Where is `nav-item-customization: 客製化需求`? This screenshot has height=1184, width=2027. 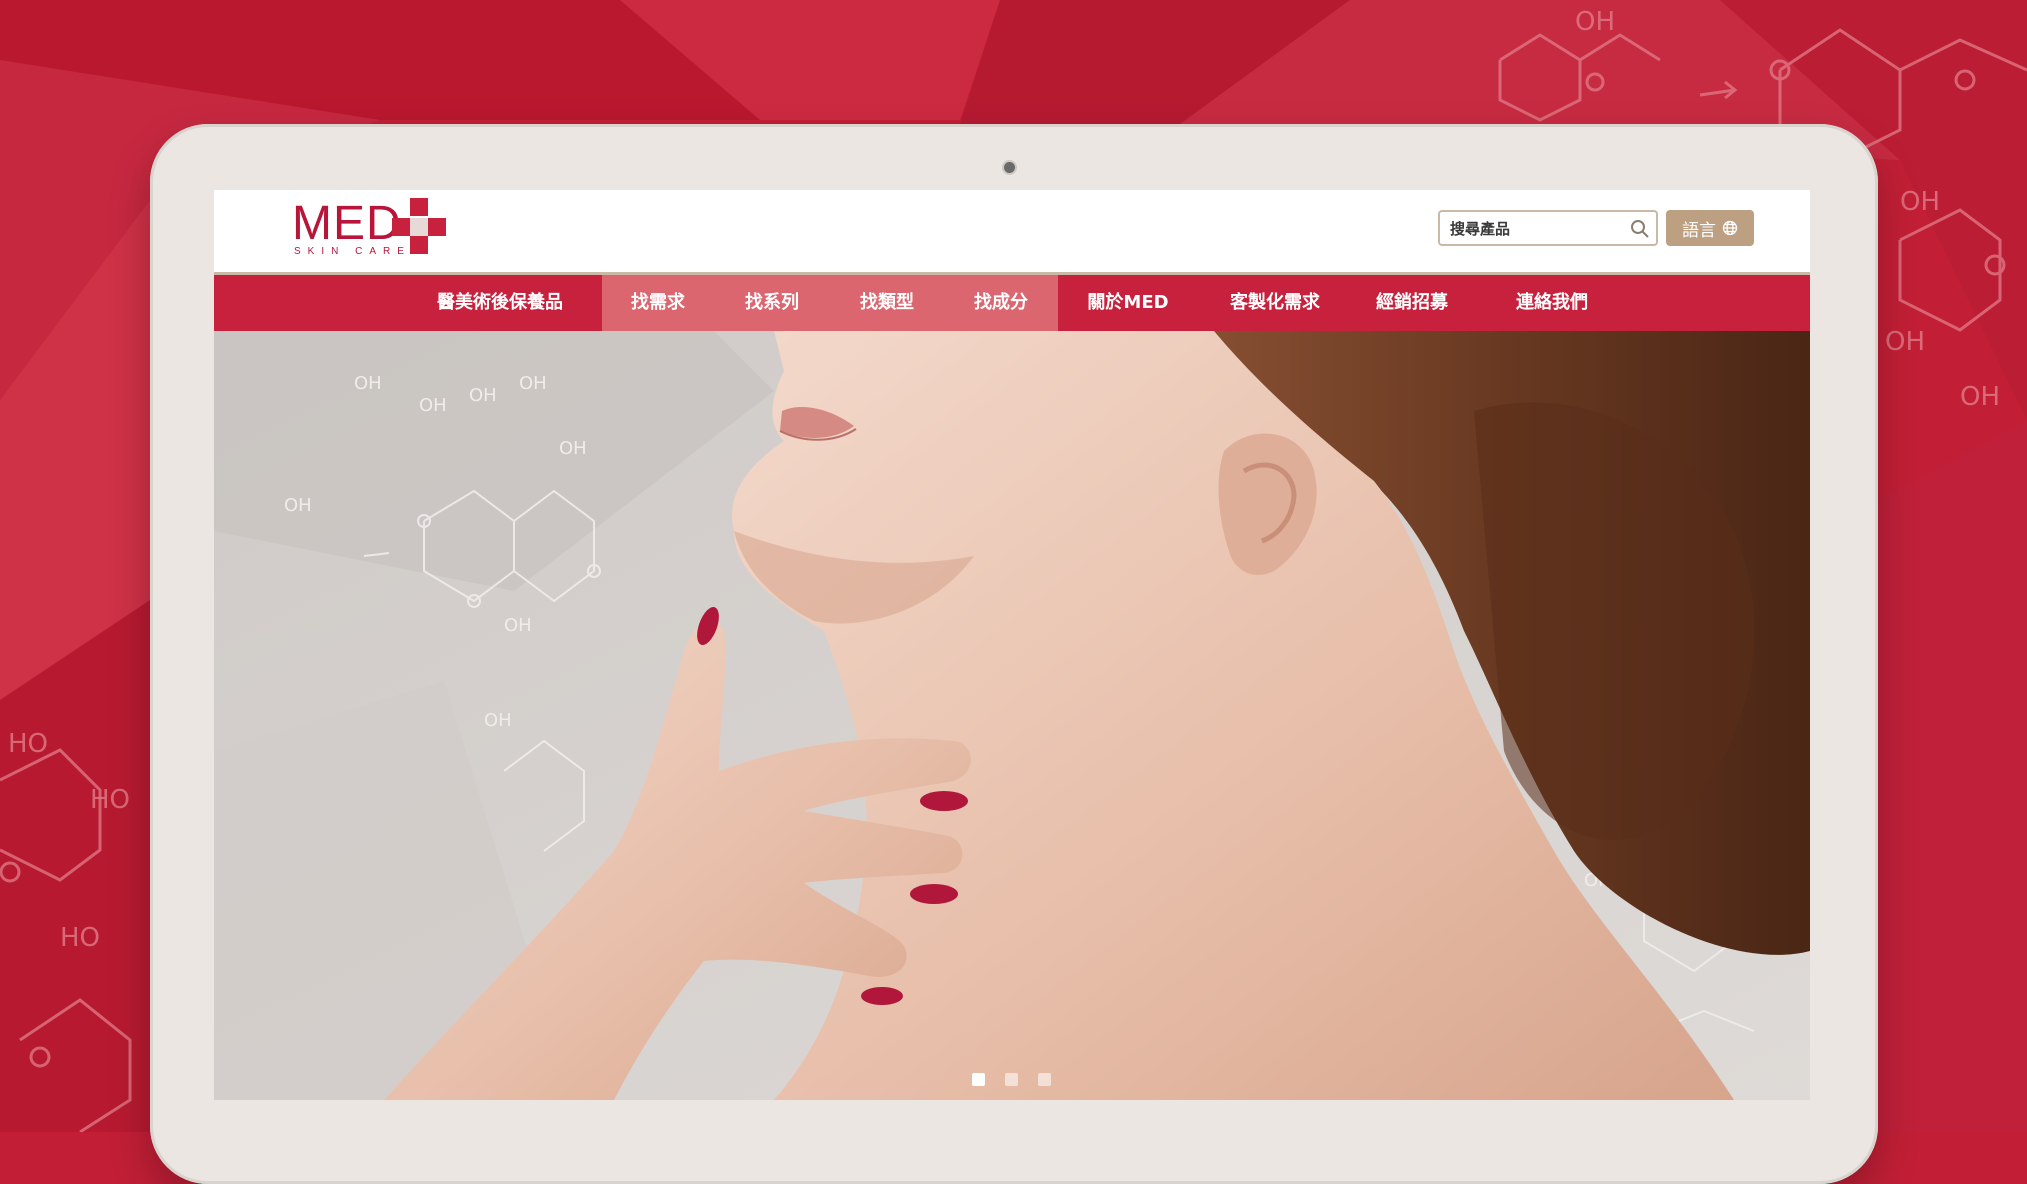 nav-item-customization: 客製化需求 is located at coordinates (1275, 303).